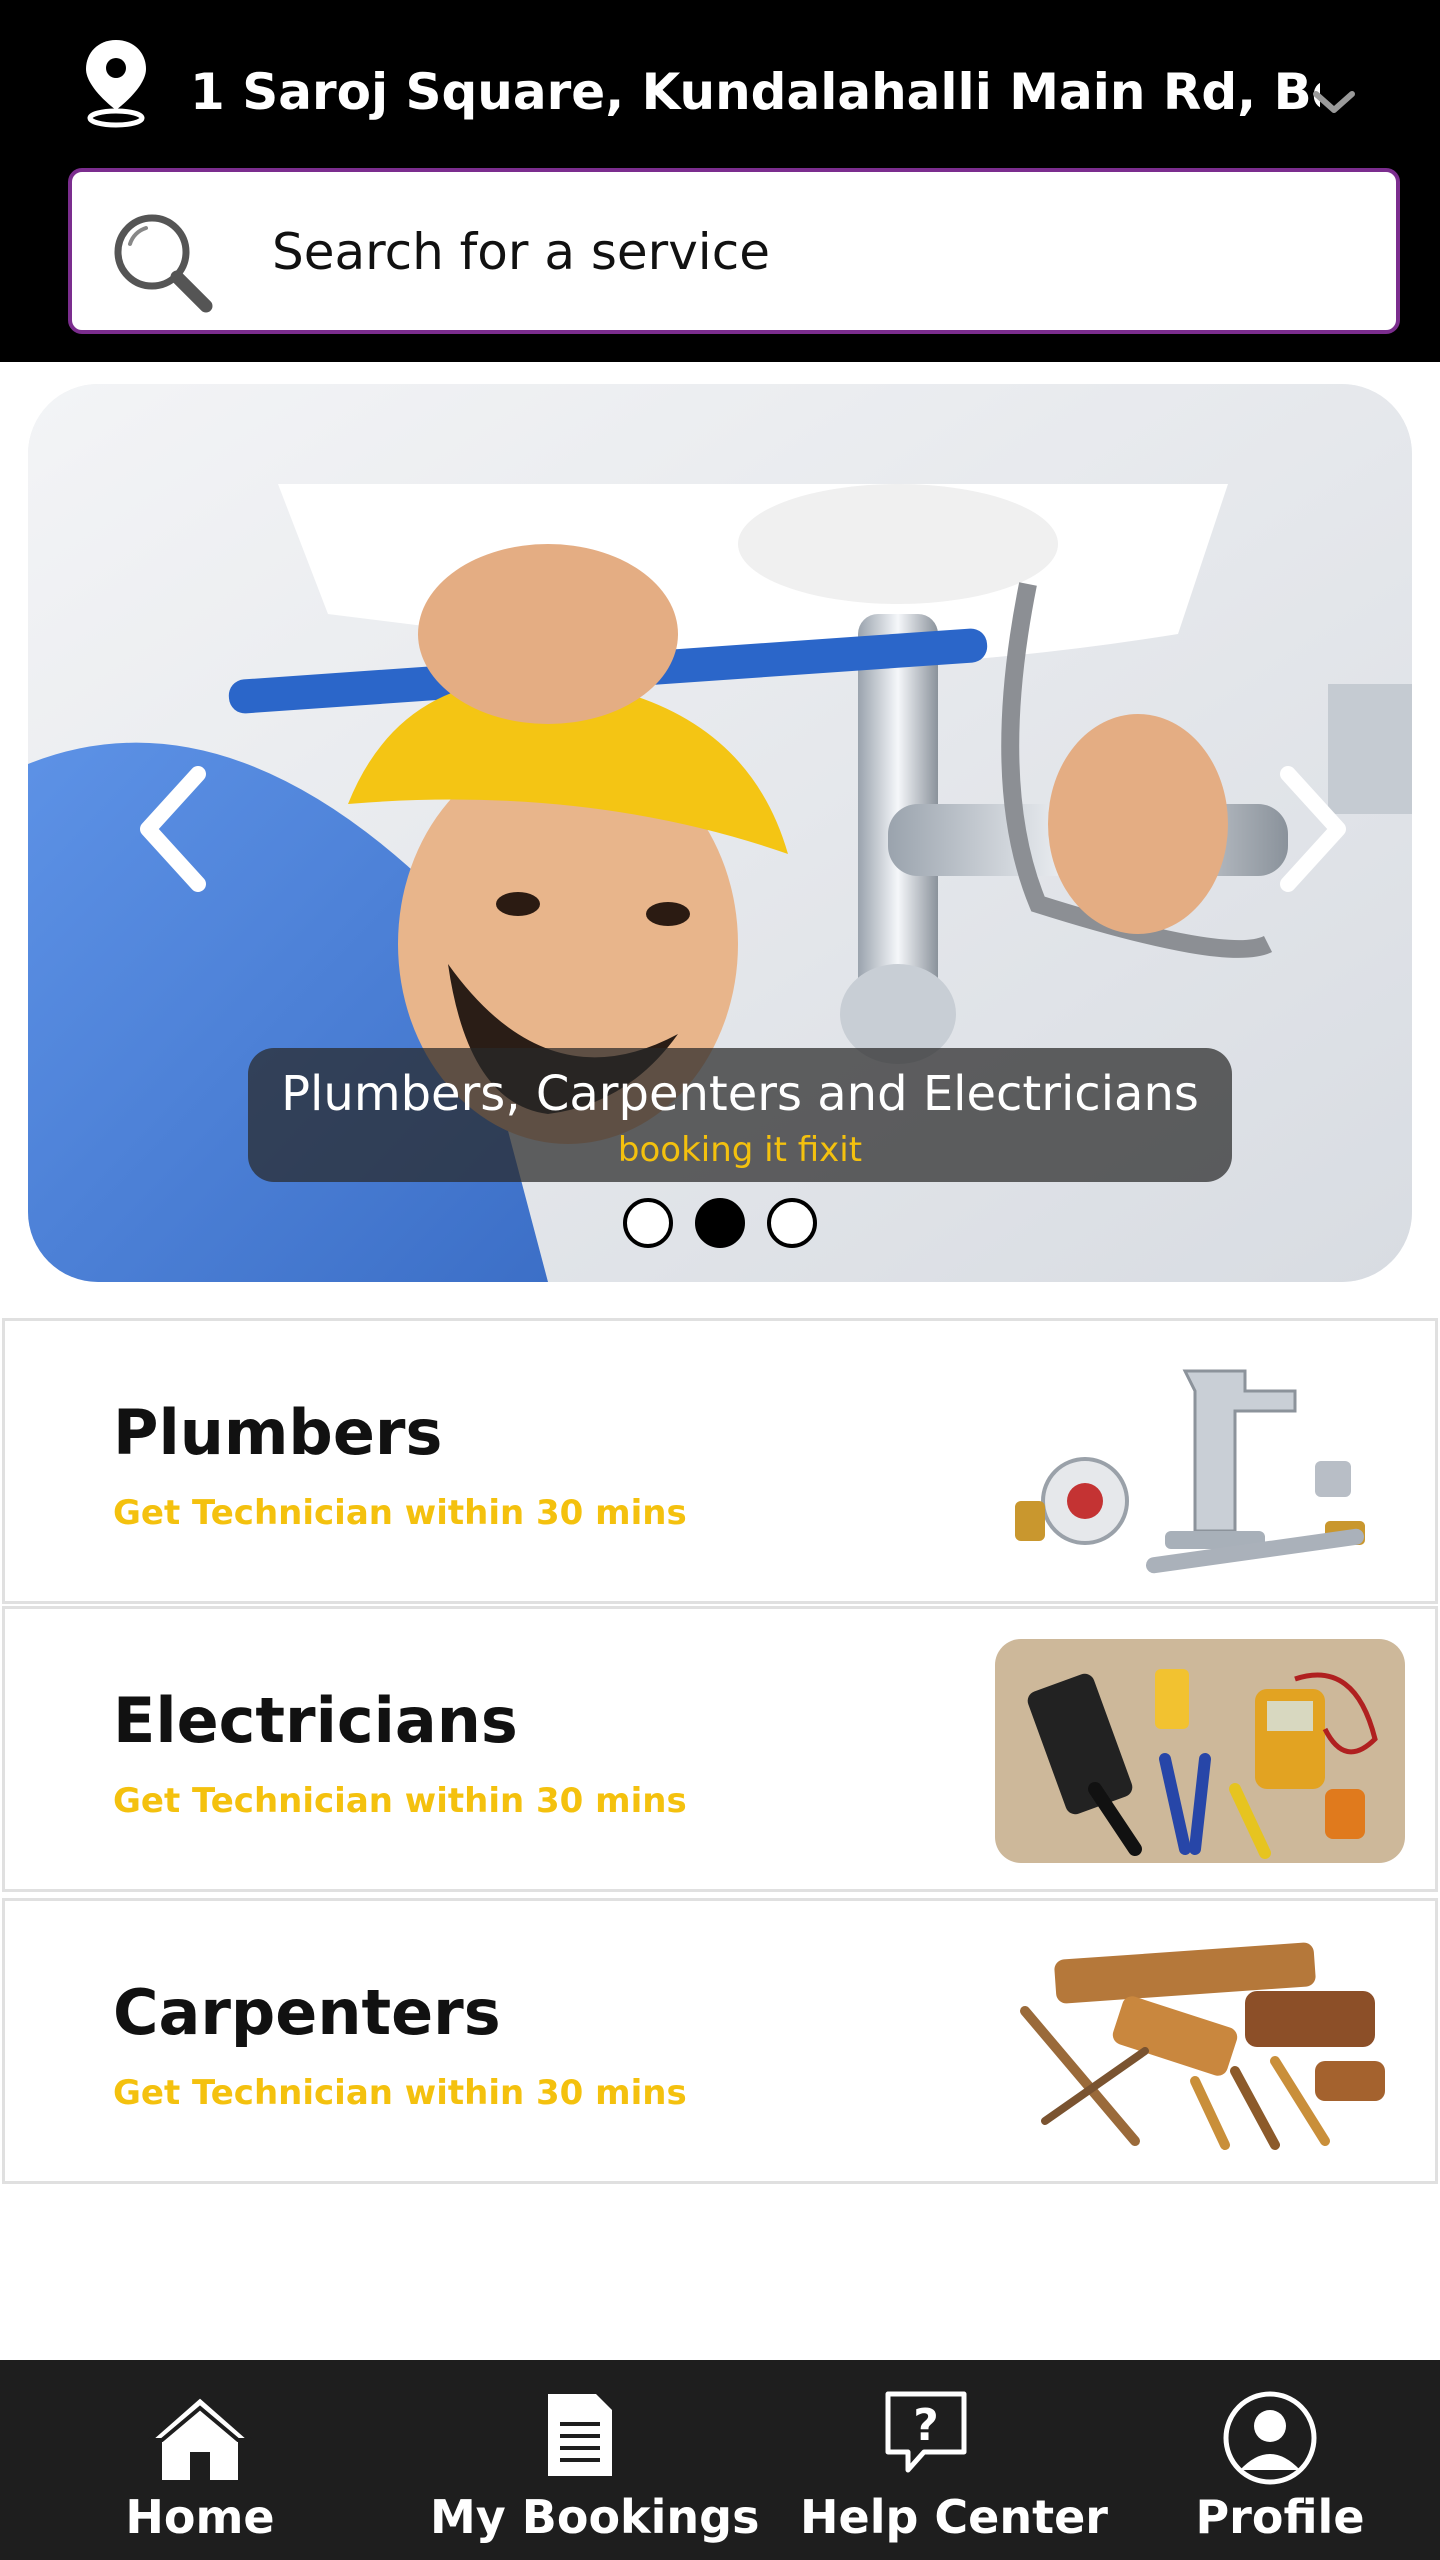 Image resolution: width=1440 pixels, height=2560 pixels. What do you see at coordinates (740, 1150) in the screenshot?
I see `carousel-subtitle: booking it fixit` at bounding box center [740, 1150].